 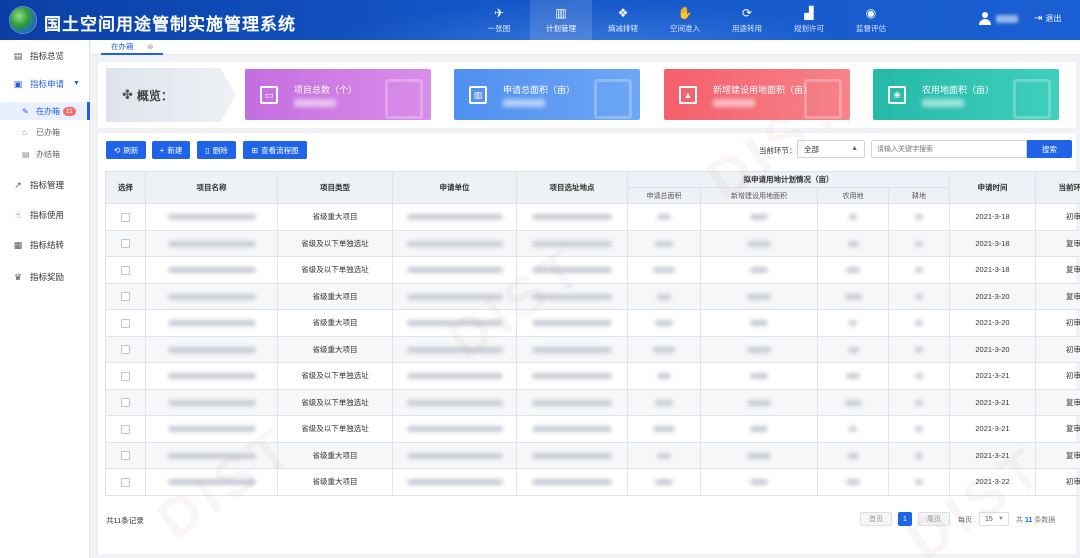 I want to click on table-row: 省级及以下单独选址 2021-3-21 初审, so click(x=592, y=376).